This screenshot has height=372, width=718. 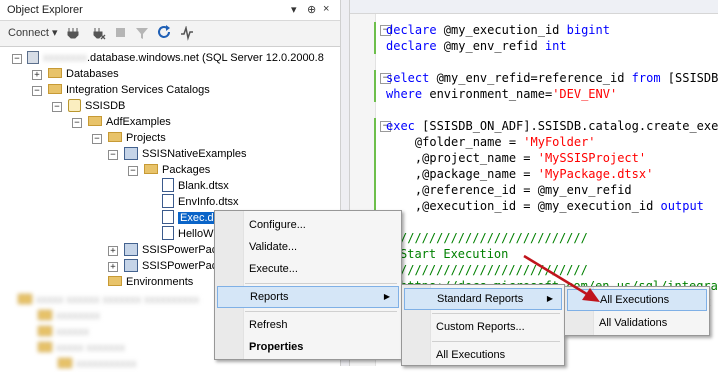 What do you see at coordinates (561, 278) in the screenshot?
I see `annotation-arrow-icon` at bounding box center [561, 278].